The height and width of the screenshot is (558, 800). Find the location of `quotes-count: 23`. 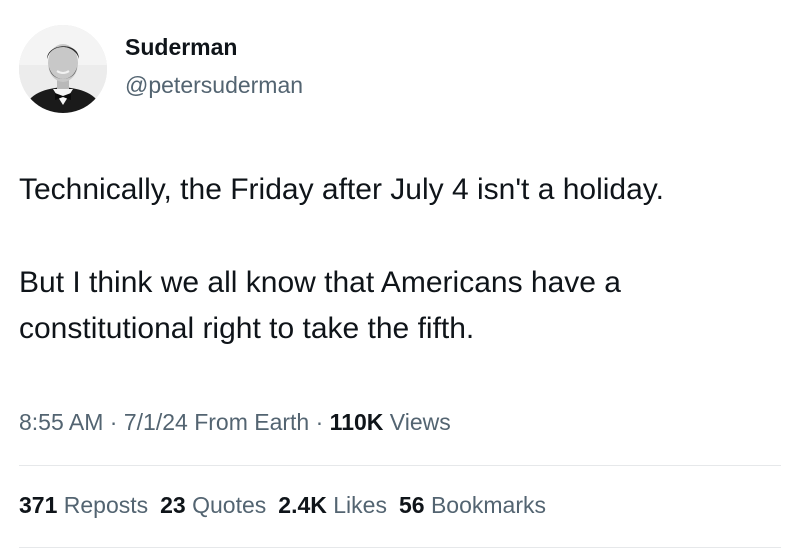

quotes-count: 23 is located at coordinates (173, 505).